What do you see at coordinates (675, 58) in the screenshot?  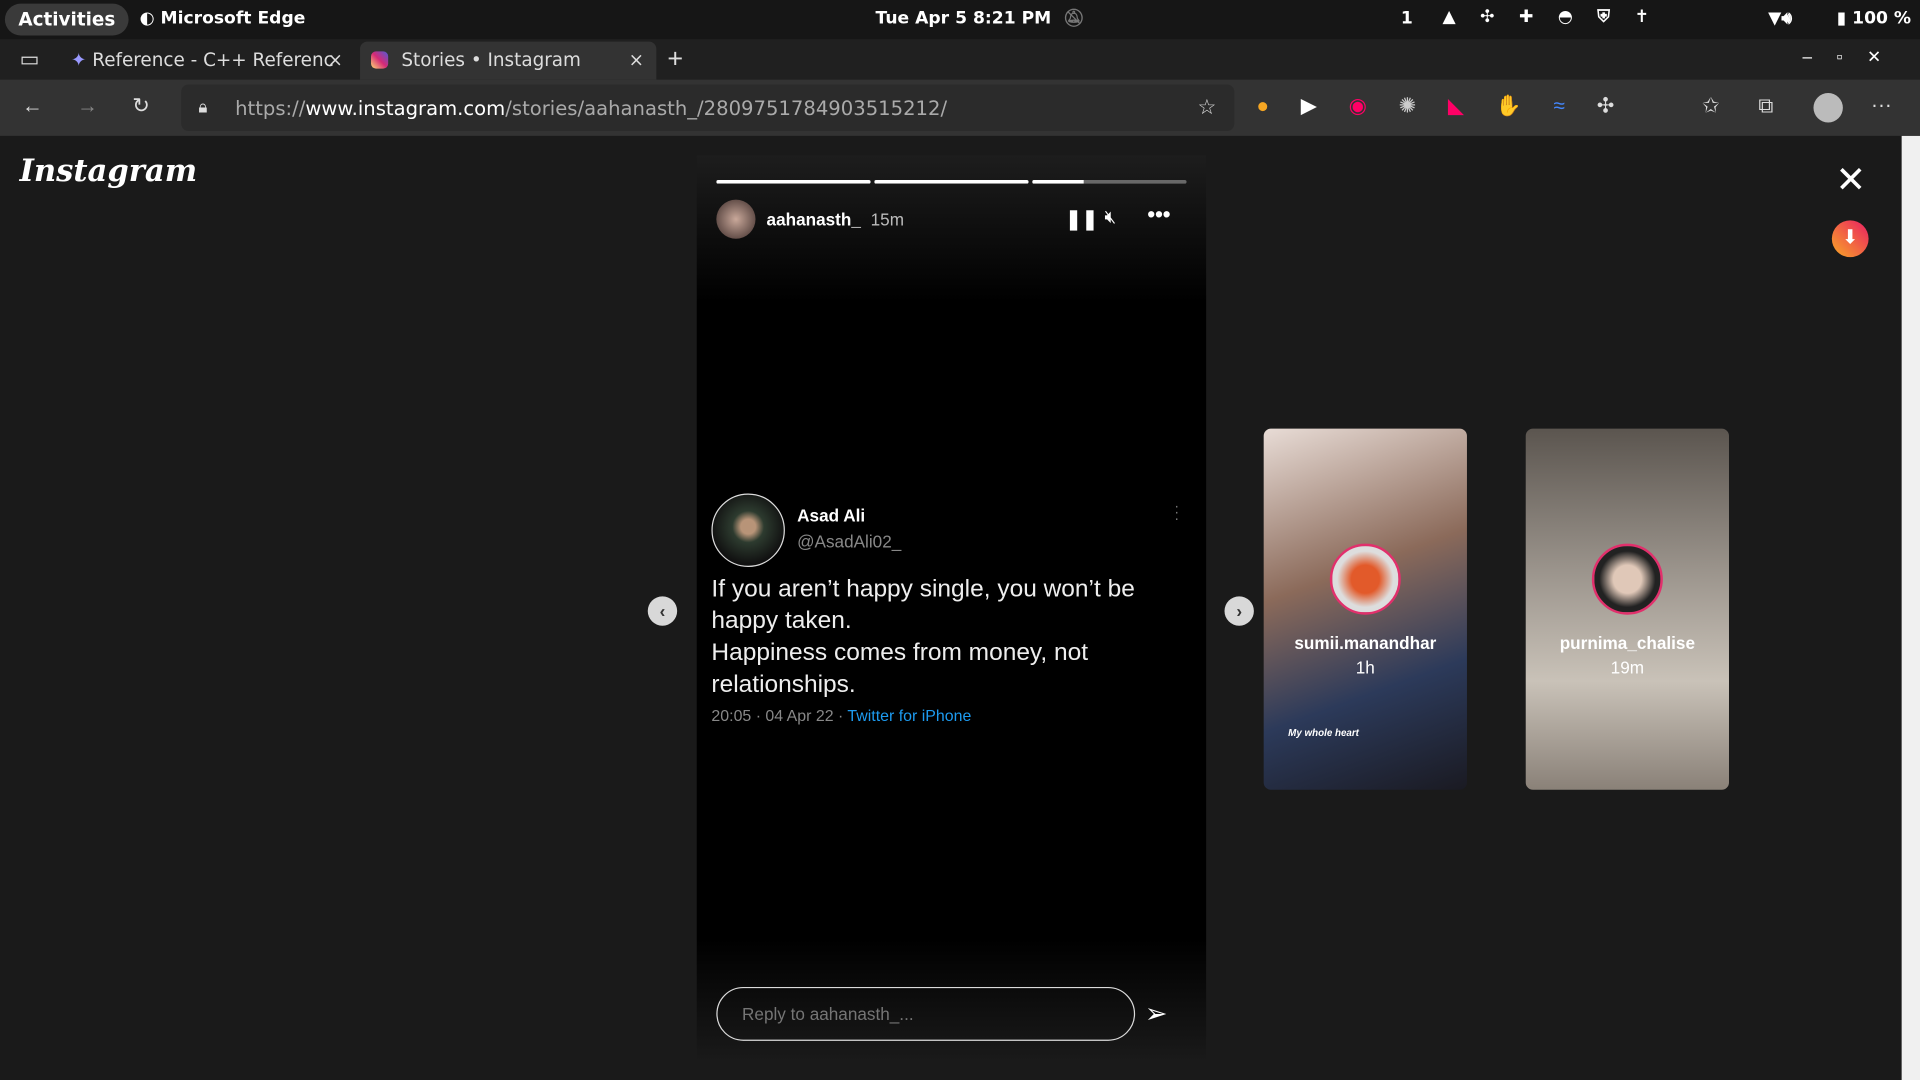 I see `new-tab-button: +` at bounding box center [675, 58].